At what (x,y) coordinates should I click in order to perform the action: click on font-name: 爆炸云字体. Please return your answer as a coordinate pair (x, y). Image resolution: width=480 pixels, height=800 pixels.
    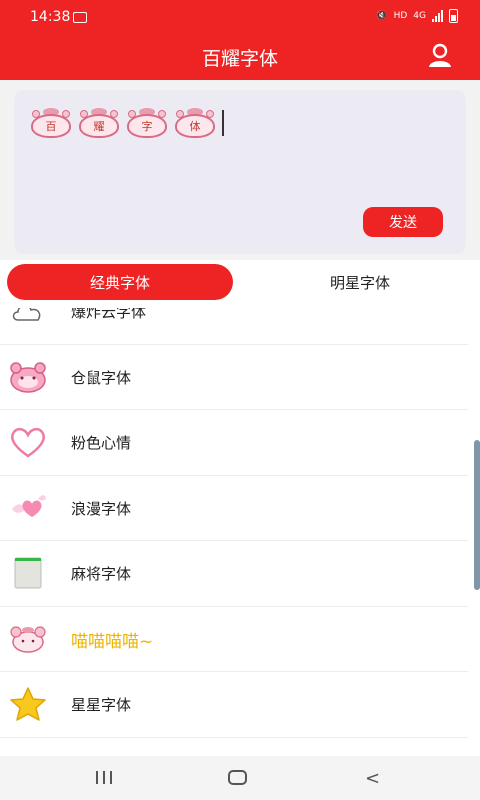
    Looking at the image, I should click on (109, 314).